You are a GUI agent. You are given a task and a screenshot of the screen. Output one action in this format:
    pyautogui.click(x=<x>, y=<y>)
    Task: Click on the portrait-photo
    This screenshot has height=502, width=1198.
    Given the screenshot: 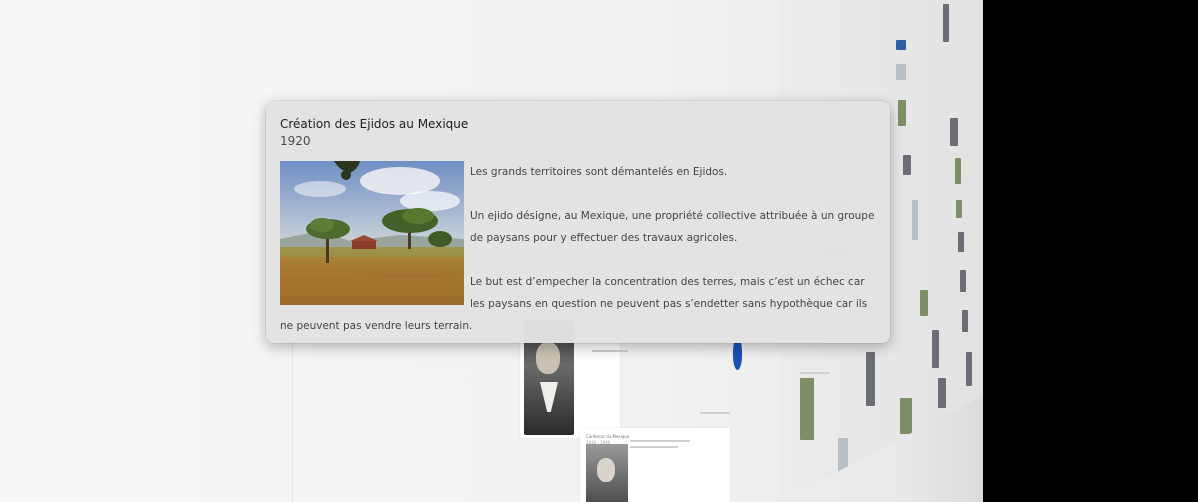 What is the action you would take?
    pyautogui.click(x=607, y=473)
    